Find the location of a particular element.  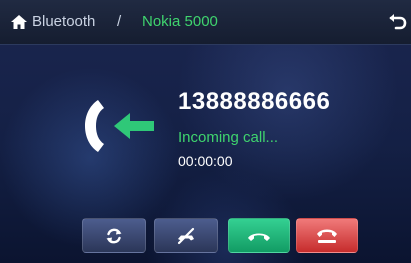

reject-button is located at coordinates (327, 235).